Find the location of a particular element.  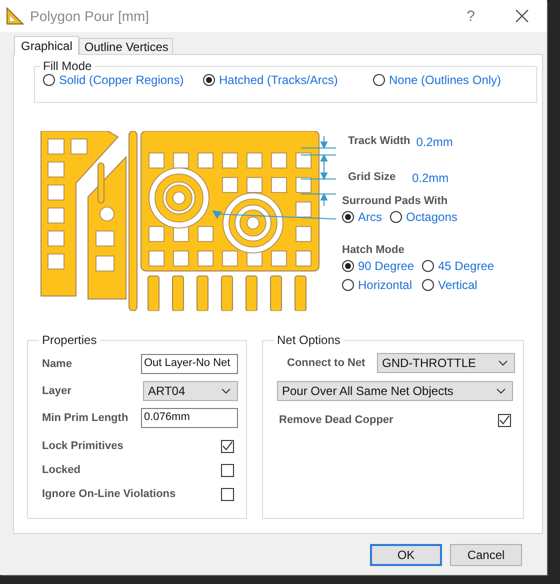

input-field: Out Layer-No Net is located at coordinates (189, 364).